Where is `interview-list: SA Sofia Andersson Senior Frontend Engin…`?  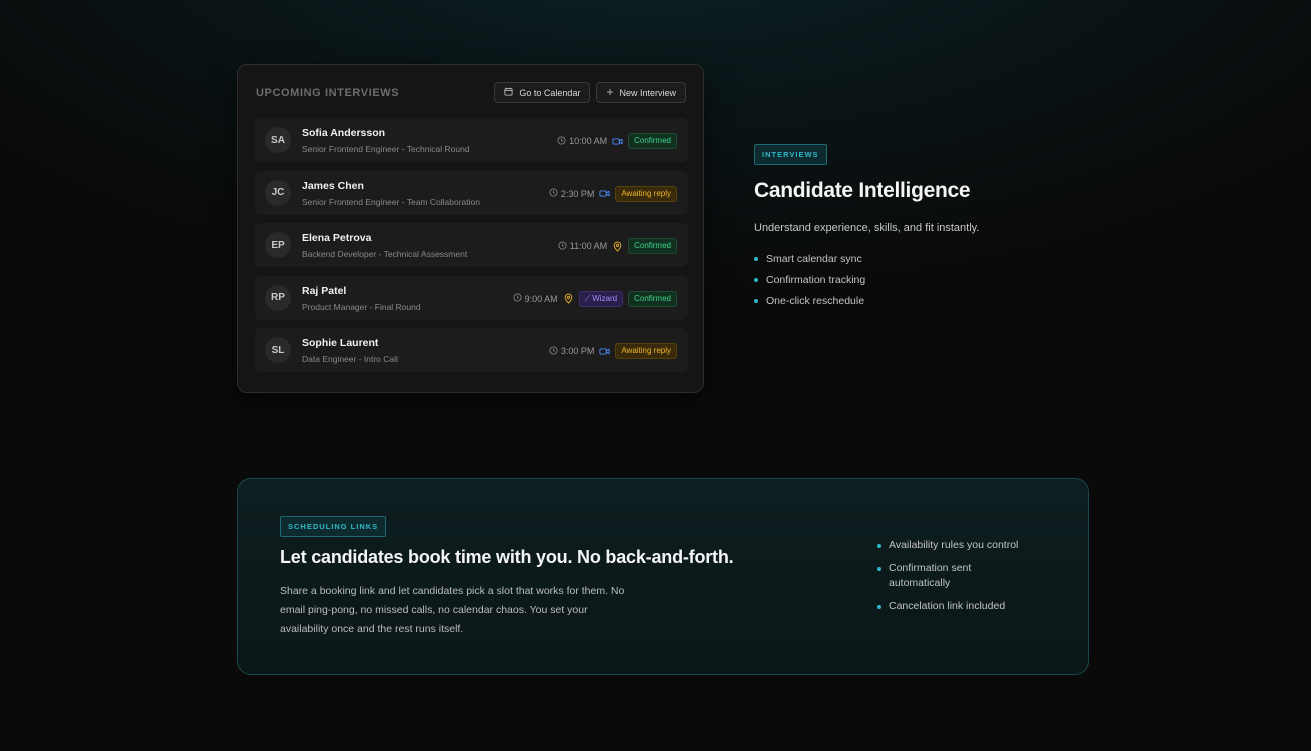 interview-list: SA Sofia Andersson Senior Frontend Engin… is located at coordinates (471, 249).